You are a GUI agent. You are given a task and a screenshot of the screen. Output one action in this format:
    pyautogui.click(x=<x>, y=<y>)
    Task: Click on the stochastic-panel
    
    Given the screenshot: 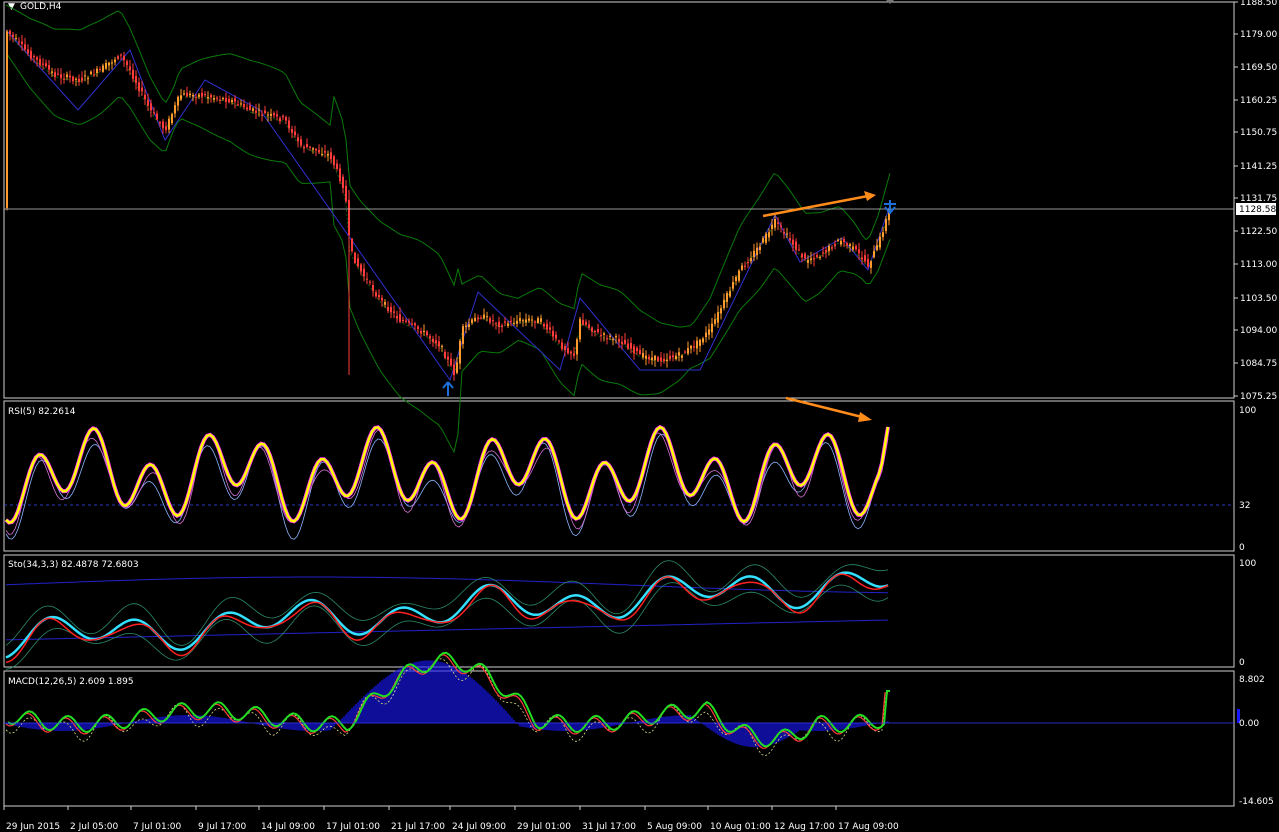 What is the action you would take?
    pyautogui.click(x=619, y=611)
    